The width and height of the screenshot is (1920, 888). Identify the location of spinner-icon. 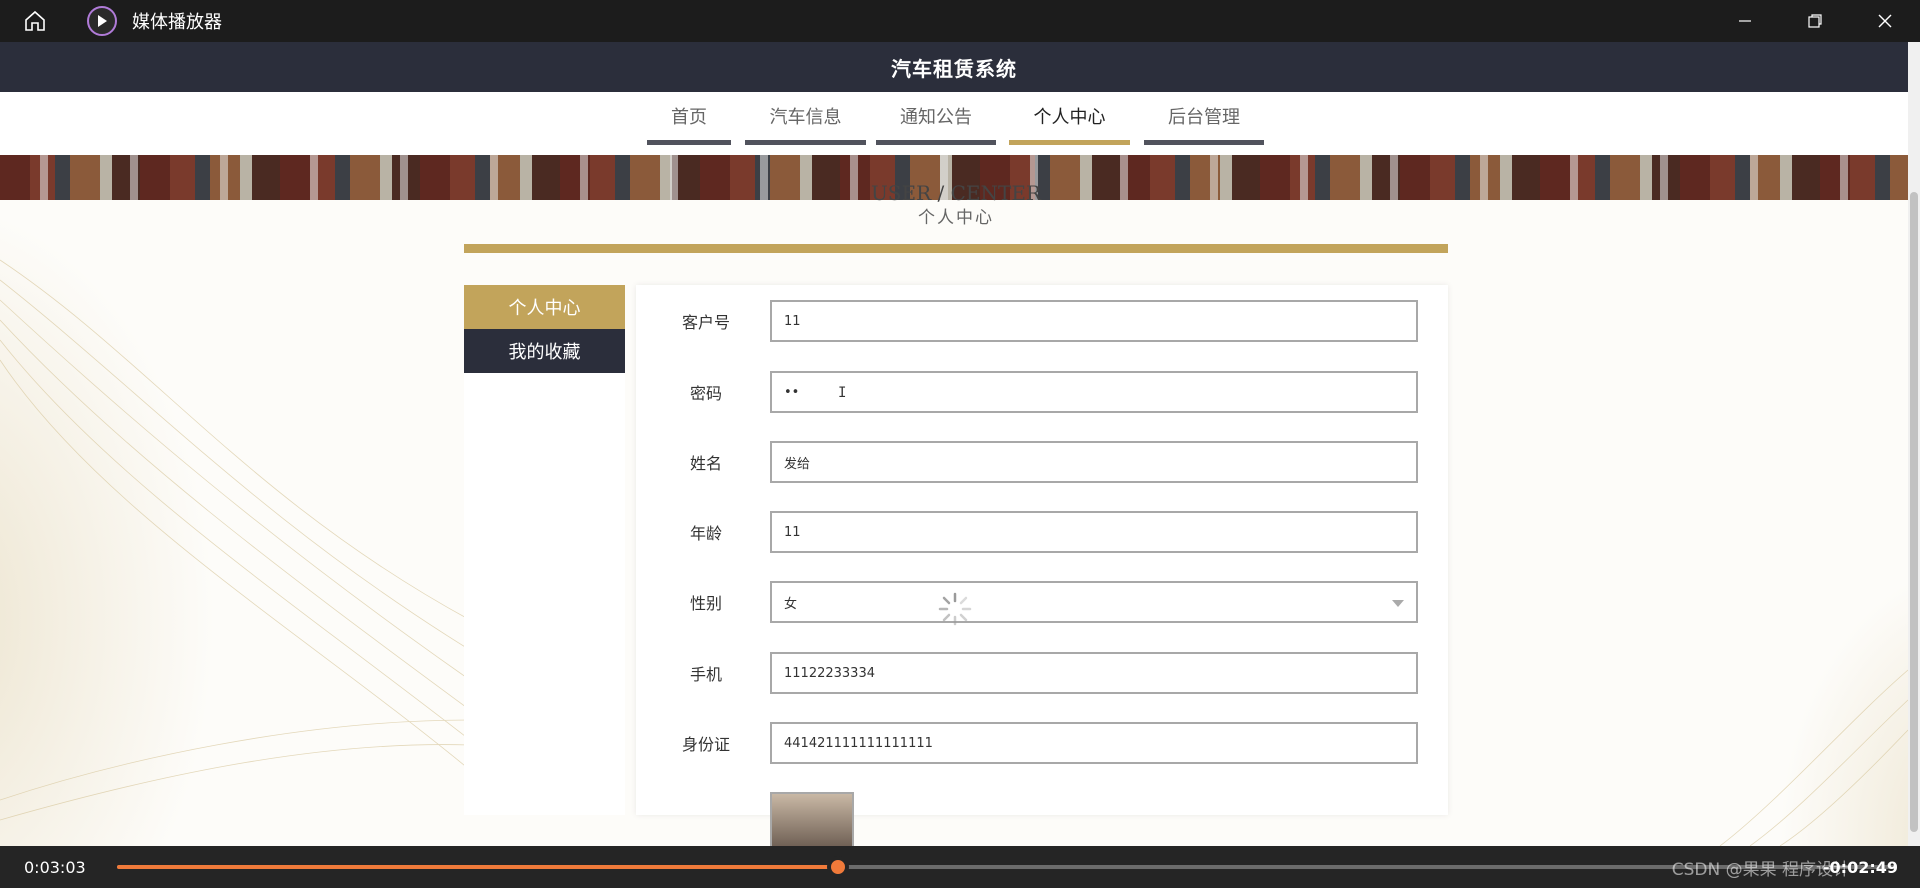
(955, 609).